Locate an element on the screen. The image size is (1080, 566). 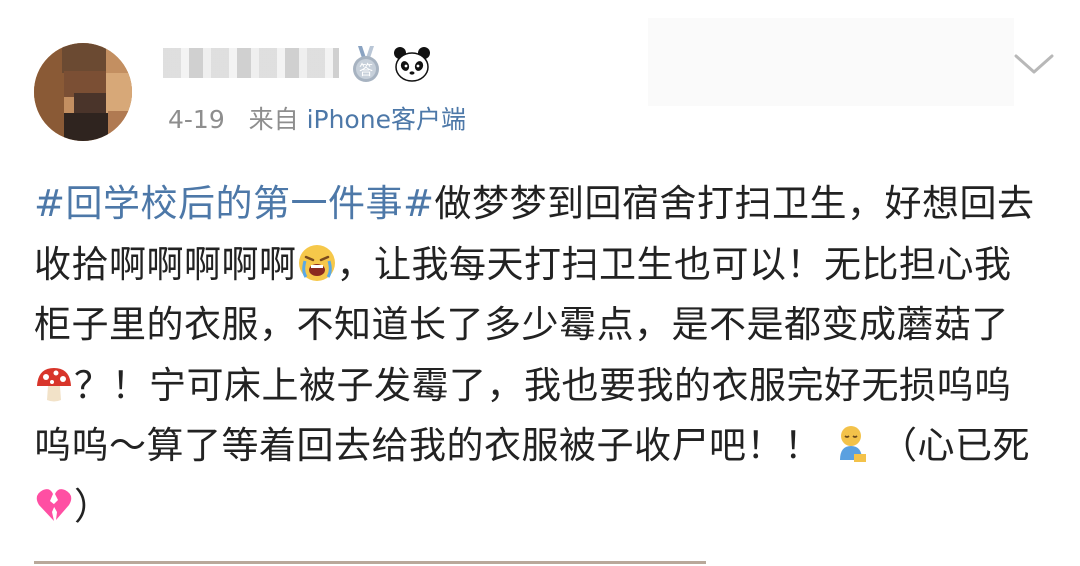
source-link: iPhone客户端 is located at coordinates (386, 119).